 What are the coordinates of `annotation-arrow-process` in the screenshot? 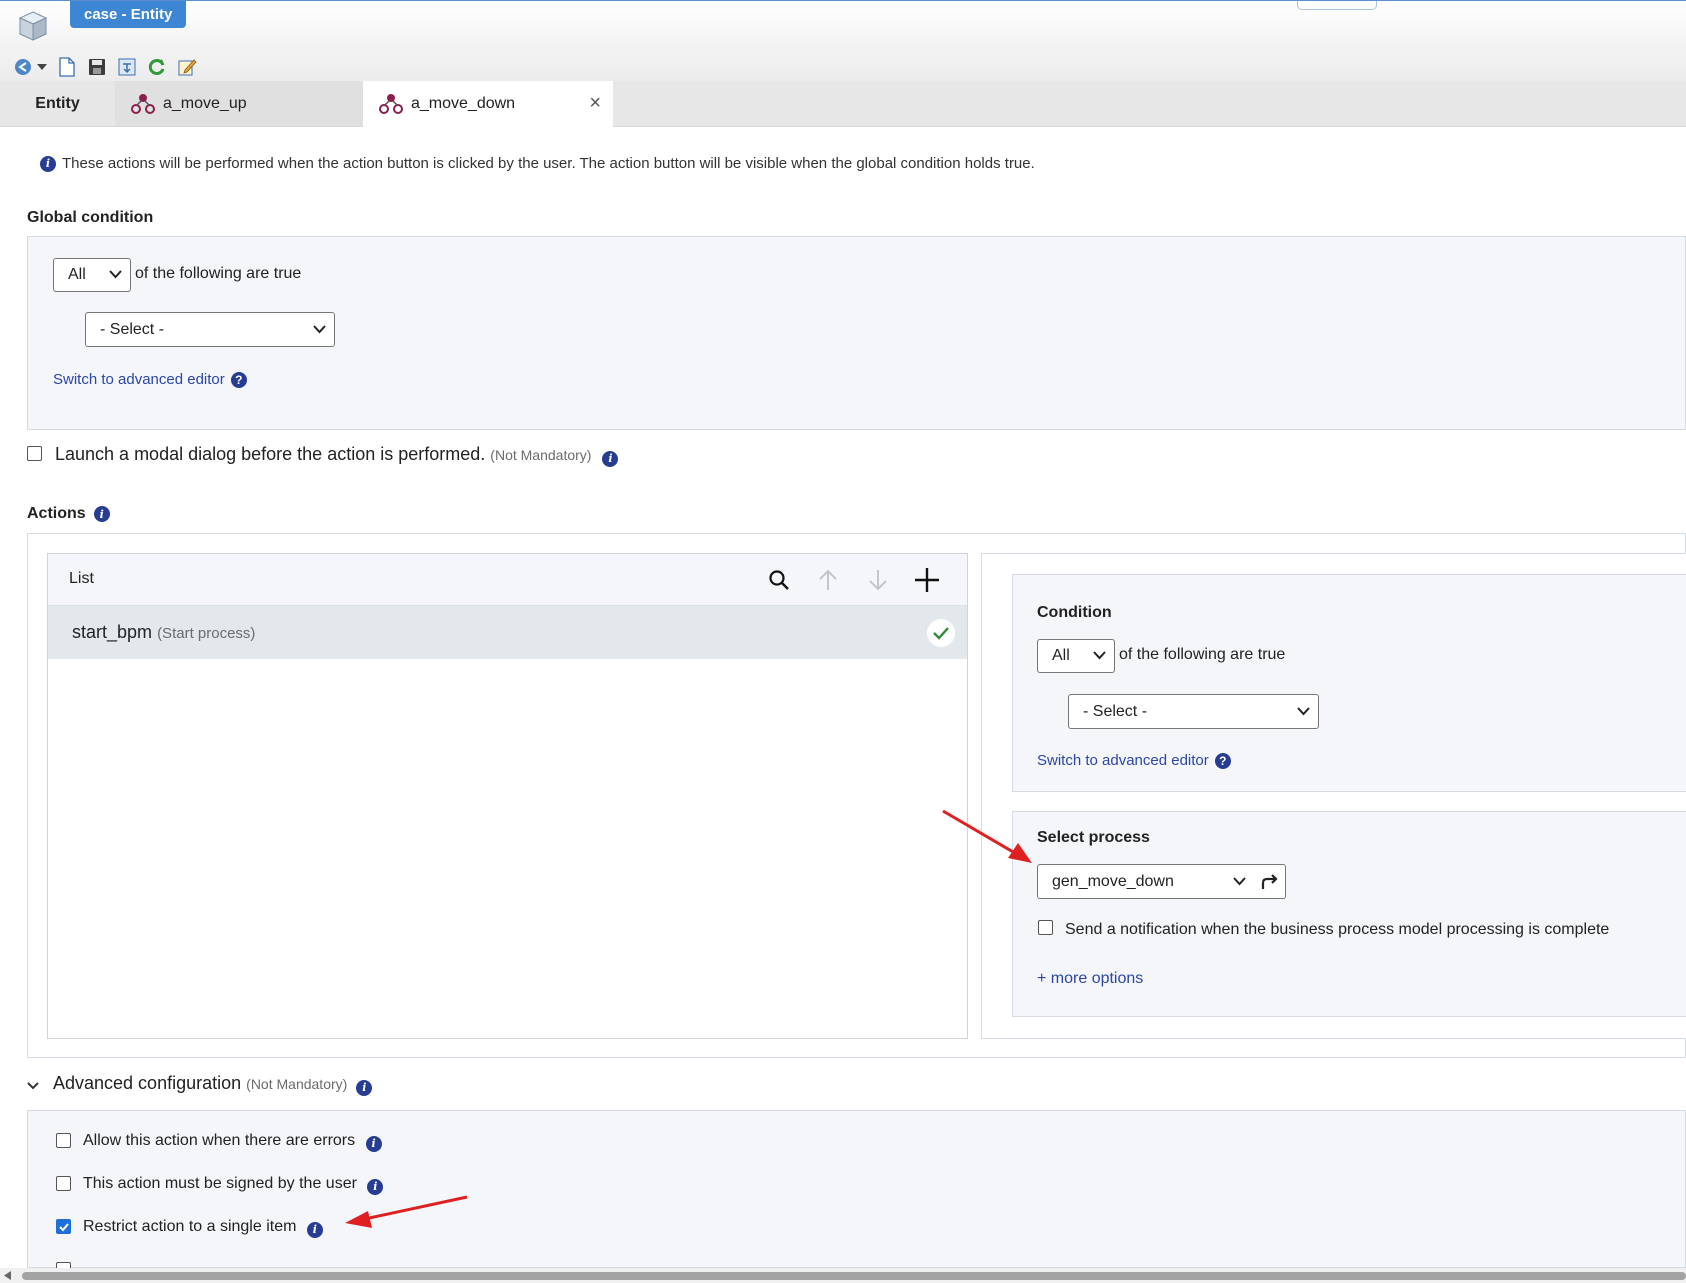 It's located at (987, 836).